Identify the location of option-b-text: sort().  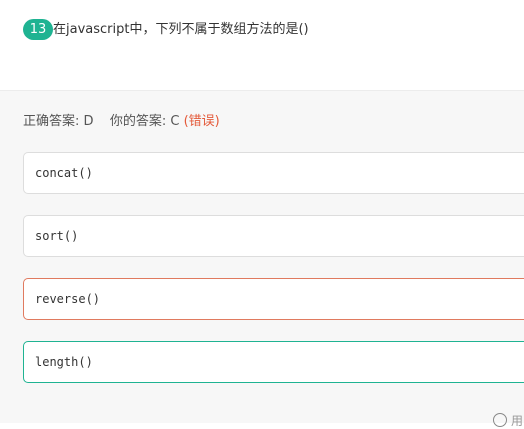
(57, 236).